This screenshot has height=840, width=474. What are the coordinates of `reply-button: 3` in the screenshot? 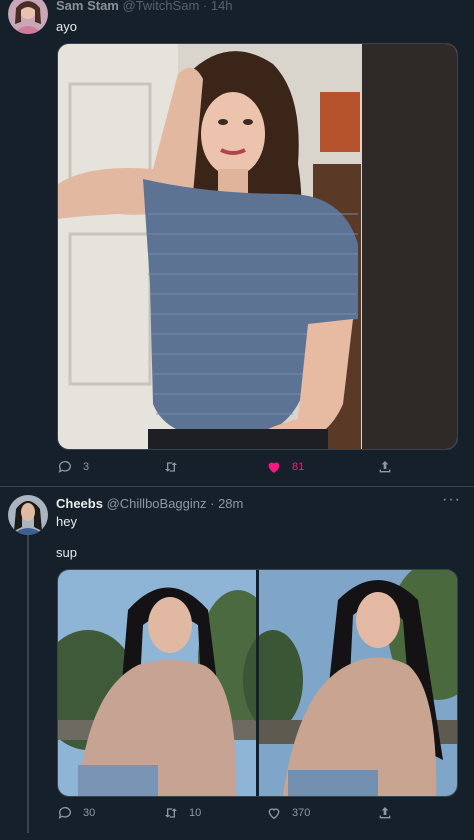 It's located at (73, 467).